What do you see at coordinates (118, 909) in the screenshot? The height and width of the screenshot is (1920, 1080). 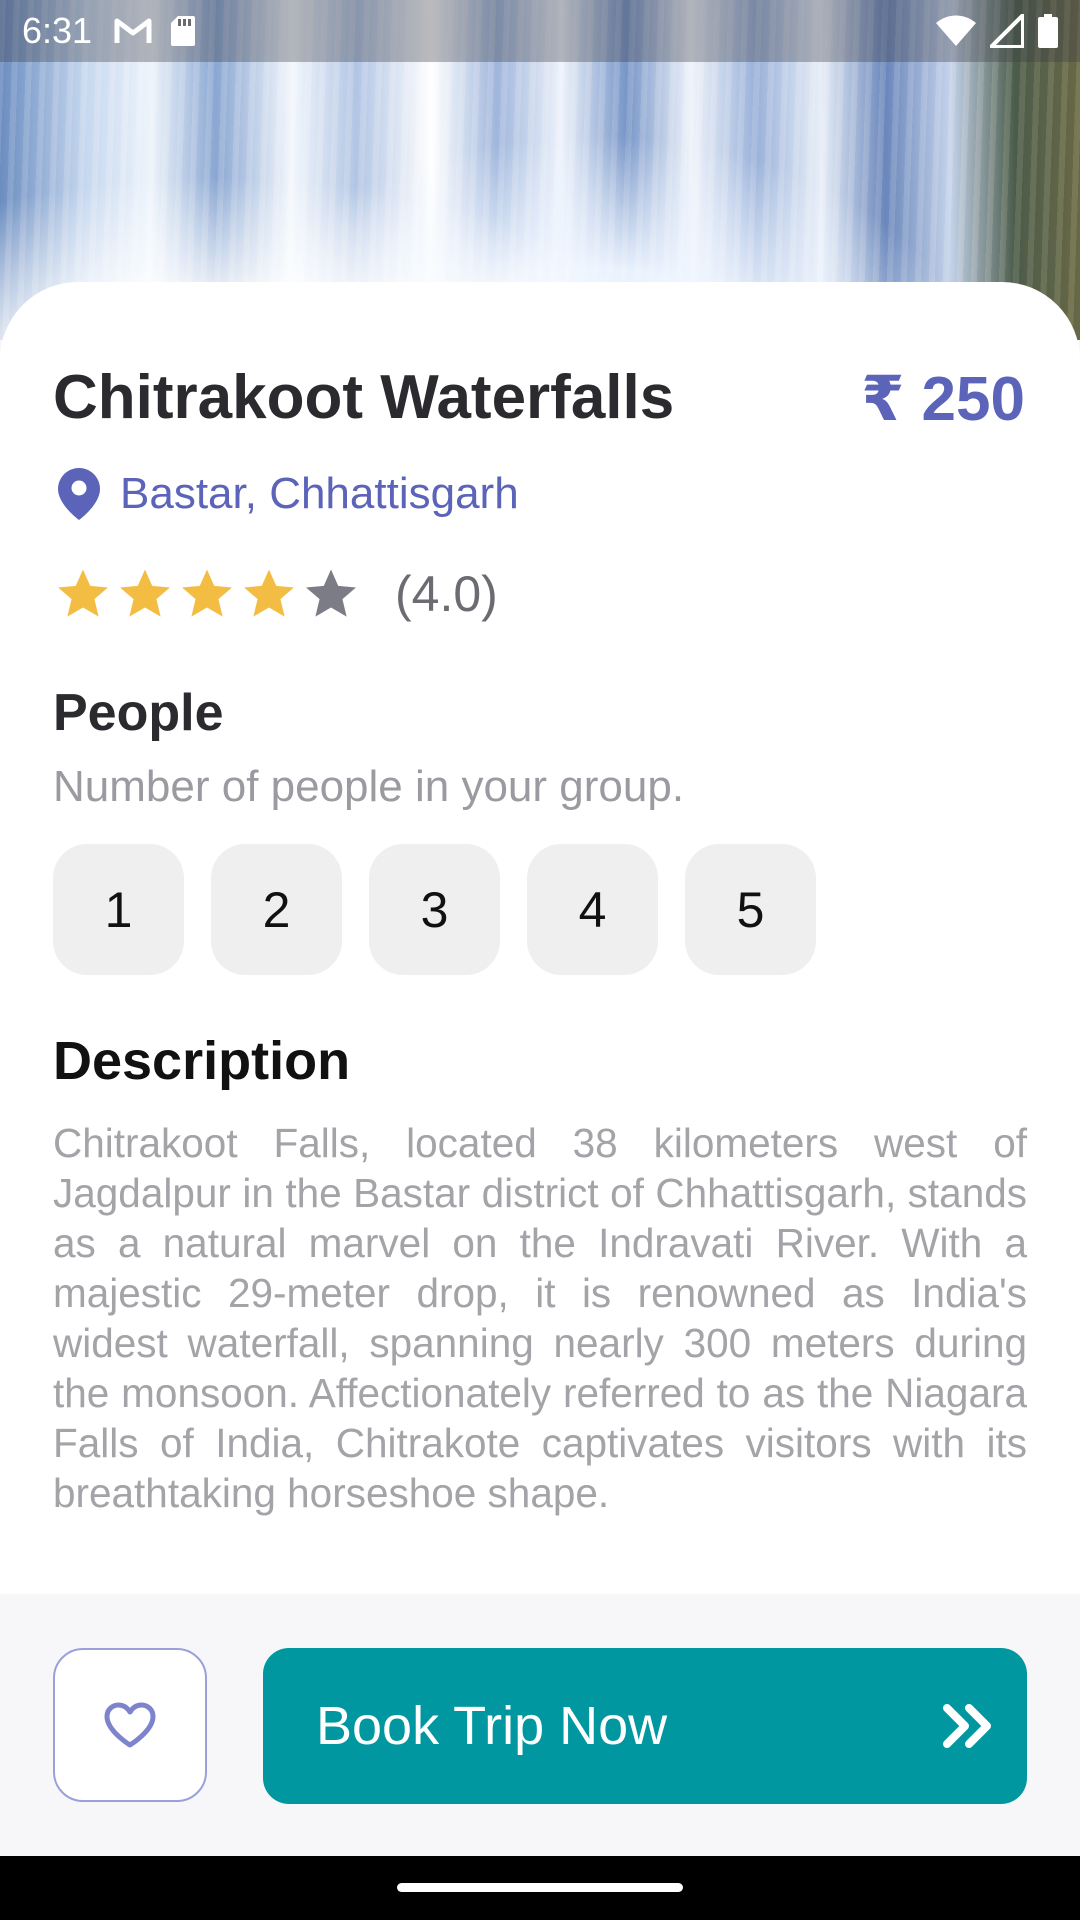 I see `people-option-1: 1` at bounding box center [118, 909].